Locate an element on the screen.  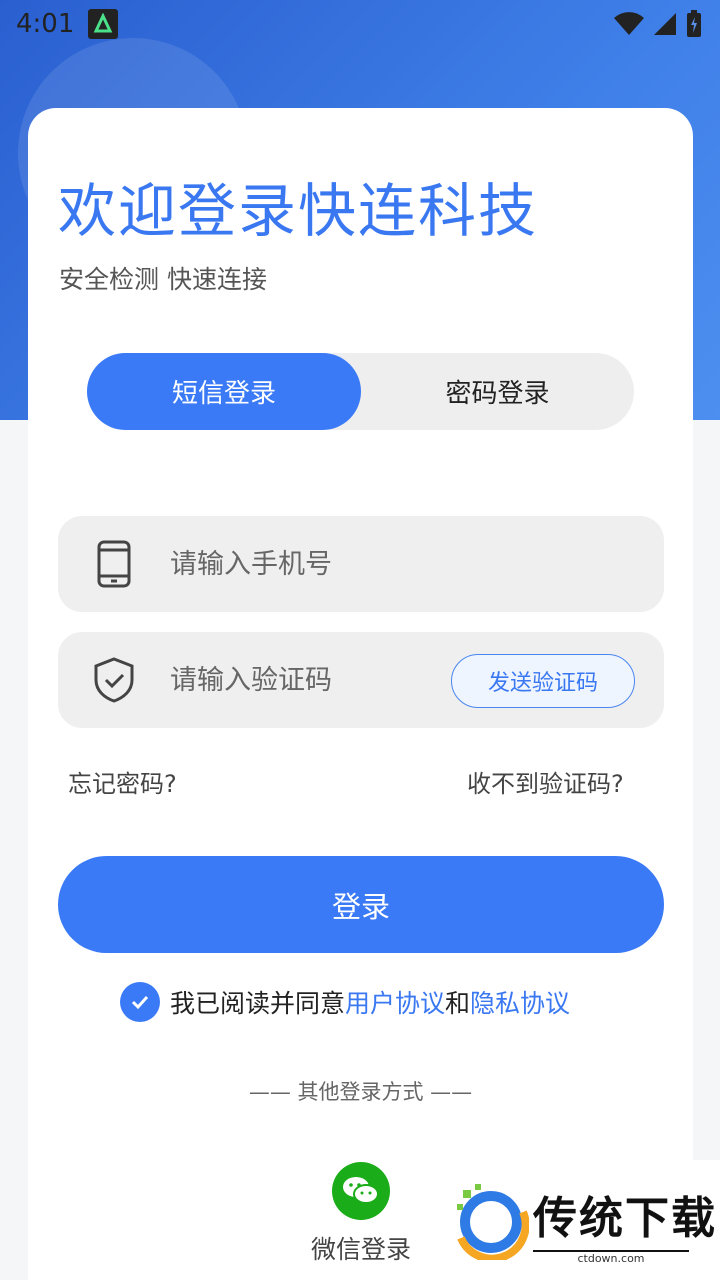
page-title: 欢迎登录快连科技 is located at coordinates (298, 211).